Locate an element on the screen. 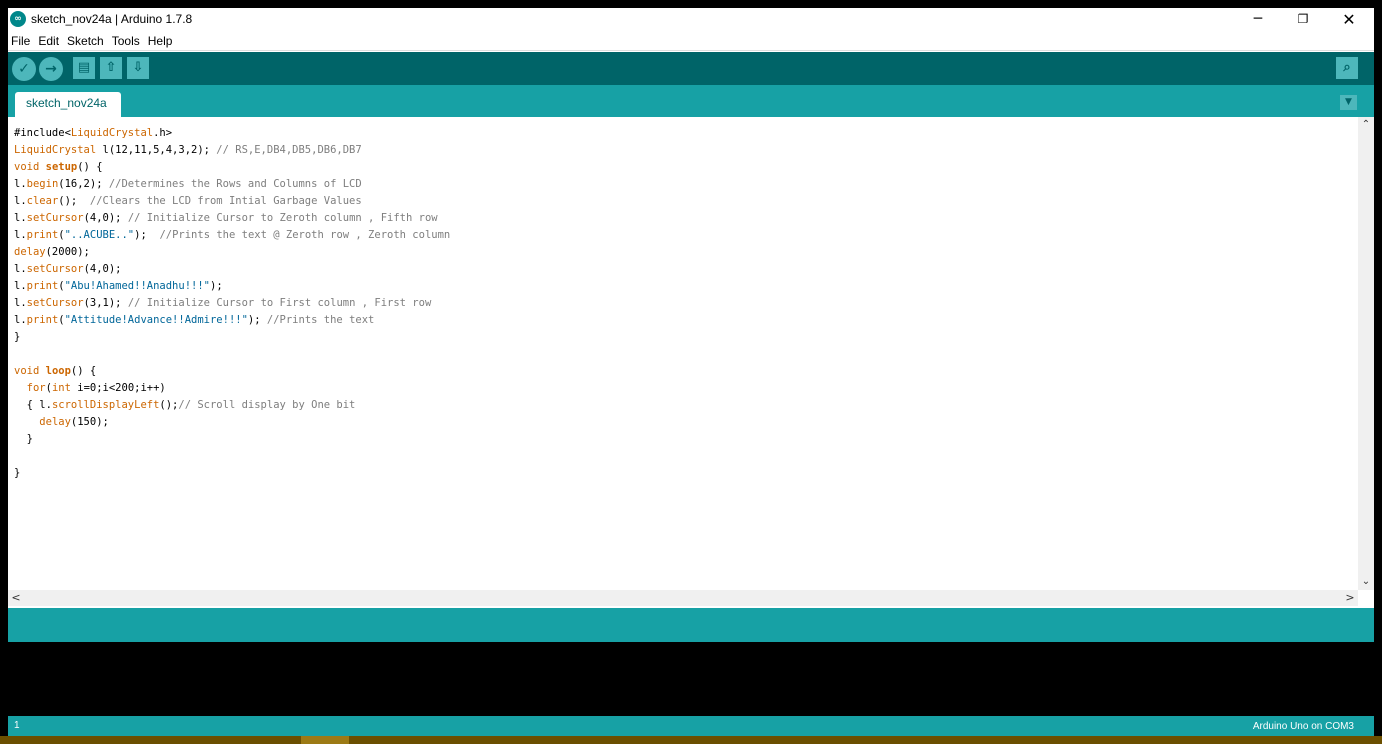 This screenshot has height=744, width=1382. code-line: void setup() { is located at coordinates (232, 167).